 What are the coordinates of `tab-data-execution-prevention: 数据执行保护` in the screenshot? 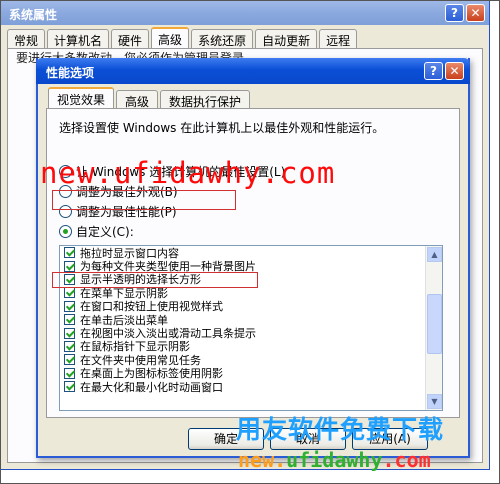 It's located at (205, 99).